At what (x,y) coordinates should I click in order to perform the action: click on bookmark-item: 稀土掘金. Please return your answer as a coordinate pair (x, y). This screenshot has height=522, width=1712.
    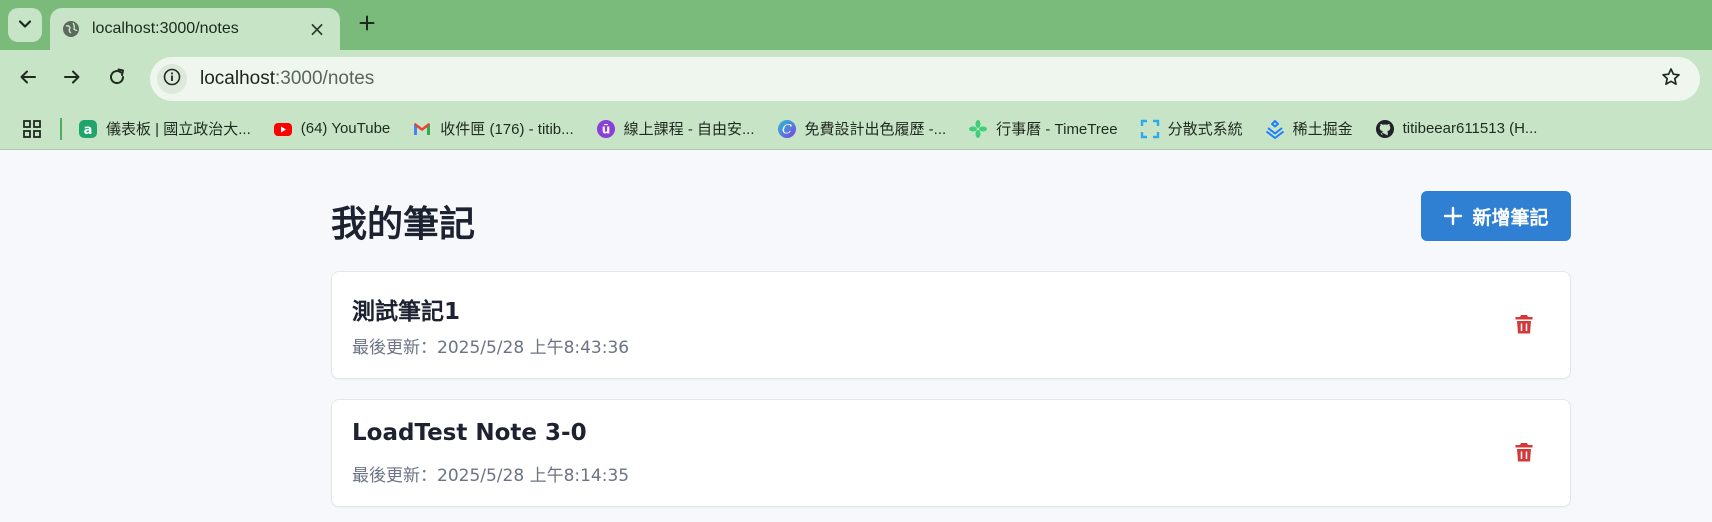
    Looking at the image, I should click on (1309, 128).